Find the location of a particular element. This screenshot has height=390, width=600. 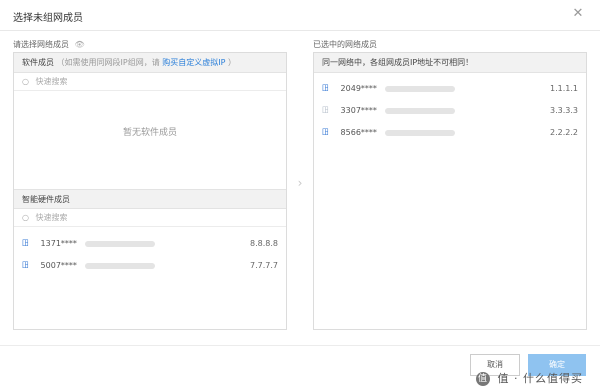

software-hint: （如需使用同网段IP组网，请 is located at coordinates (108, 62).